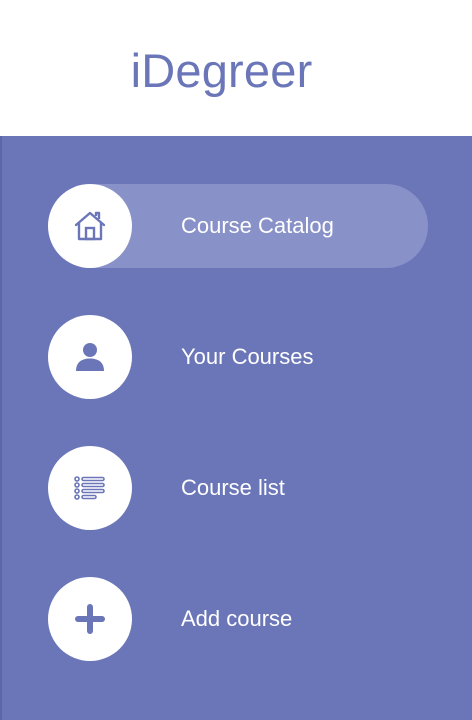 This screenshot has width=472, height=720. I want to click on home-icon, so click(90, 226).